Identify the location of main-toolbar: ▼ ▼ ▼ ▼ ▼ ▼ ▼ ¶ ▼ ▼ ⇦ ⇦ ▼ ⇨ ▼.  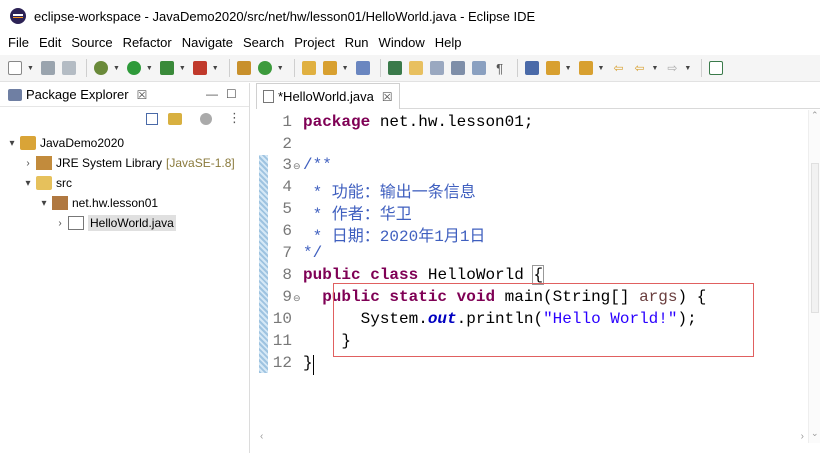
(410, 68).